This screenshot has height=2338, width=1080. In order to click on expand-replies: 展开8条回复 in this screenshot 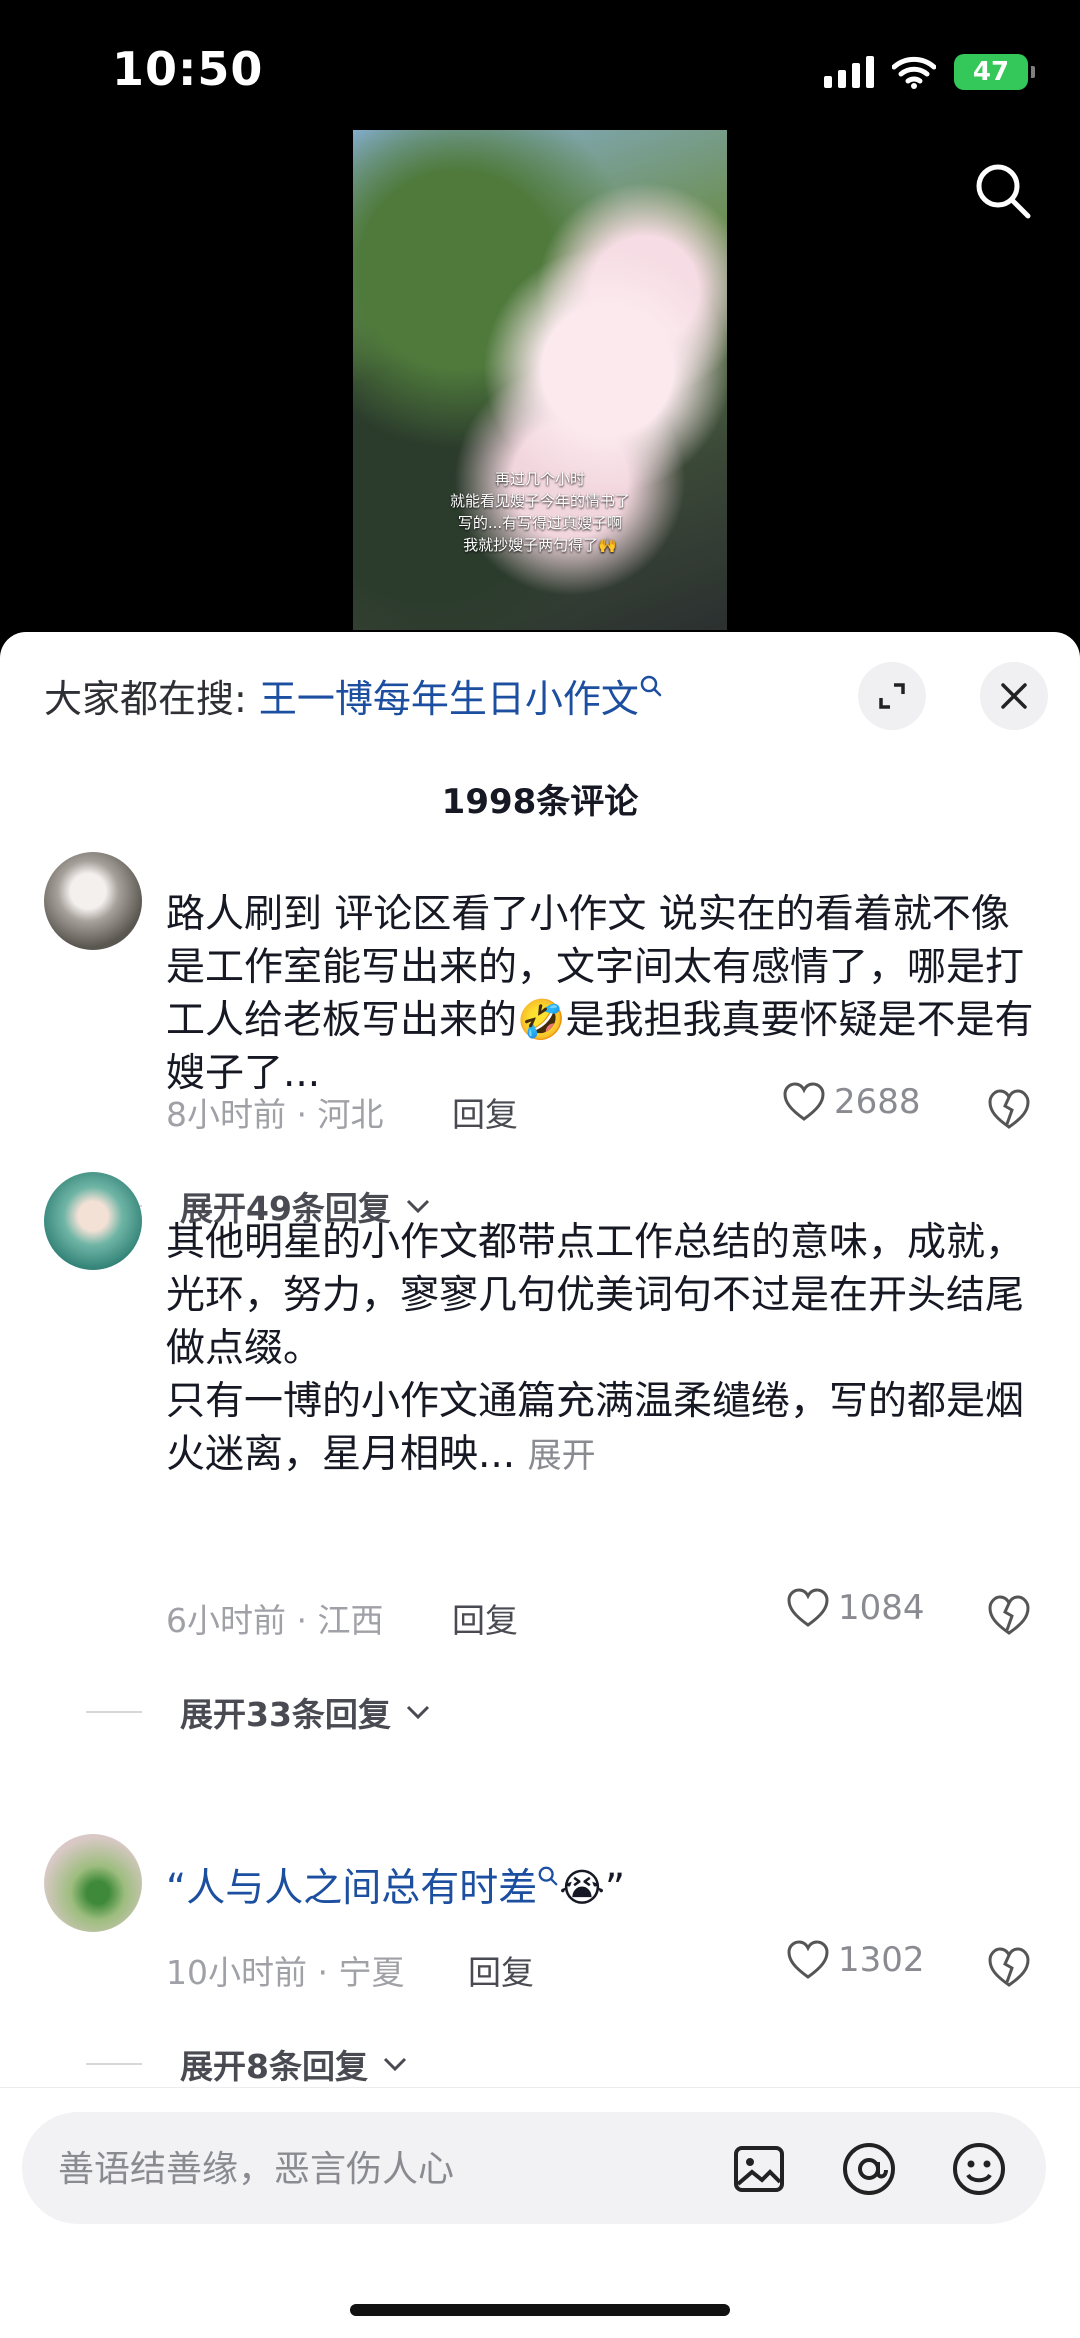, I will do `click(247, 2064)`.